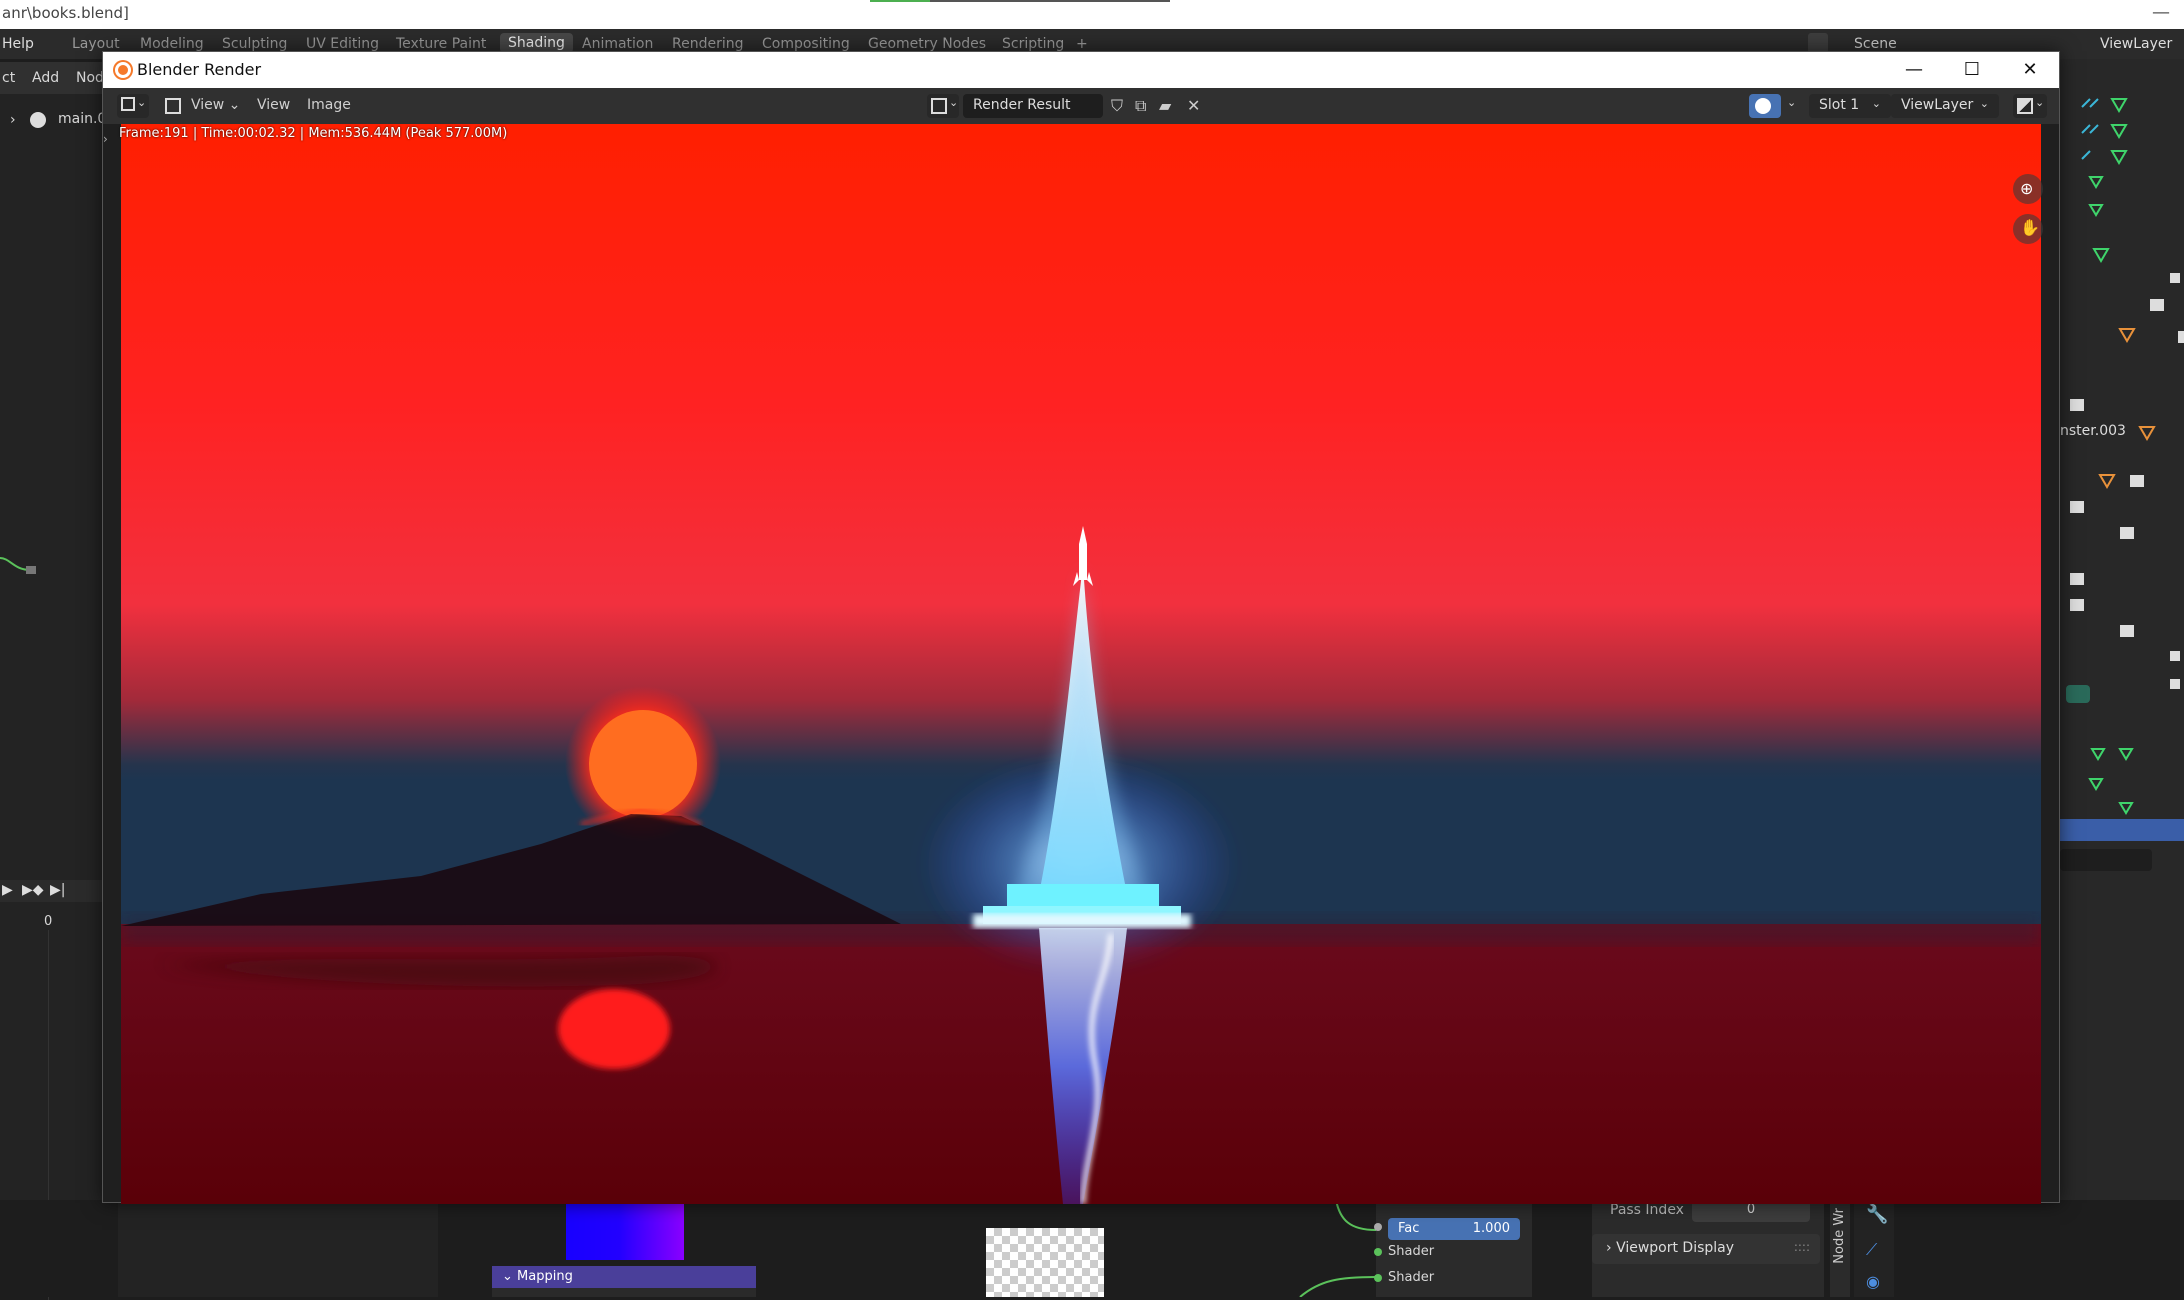  I want to click on node-links, so click(1338, 1248).